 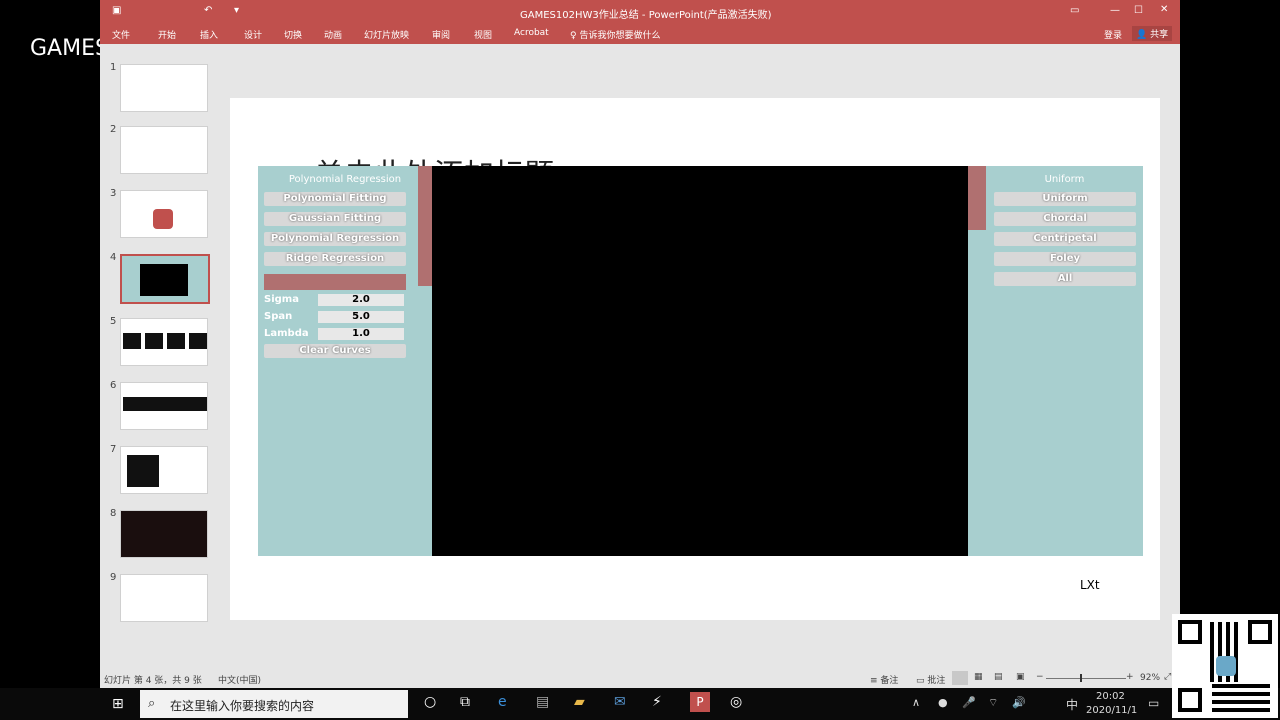 What do you see at coordinates (1065, 199) in the screenshot?
I see `uniform-button: Uniform` at bounding box center [1065, 199].